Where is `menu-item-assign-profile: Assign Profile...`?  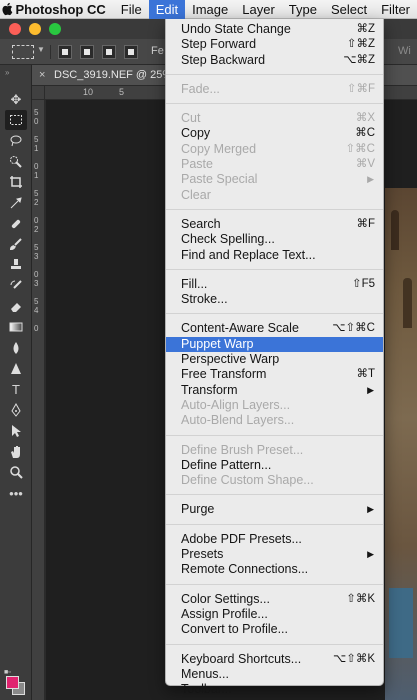 menu-item-assign-profile: Assign Profile... is located at coordinates (274, 614).